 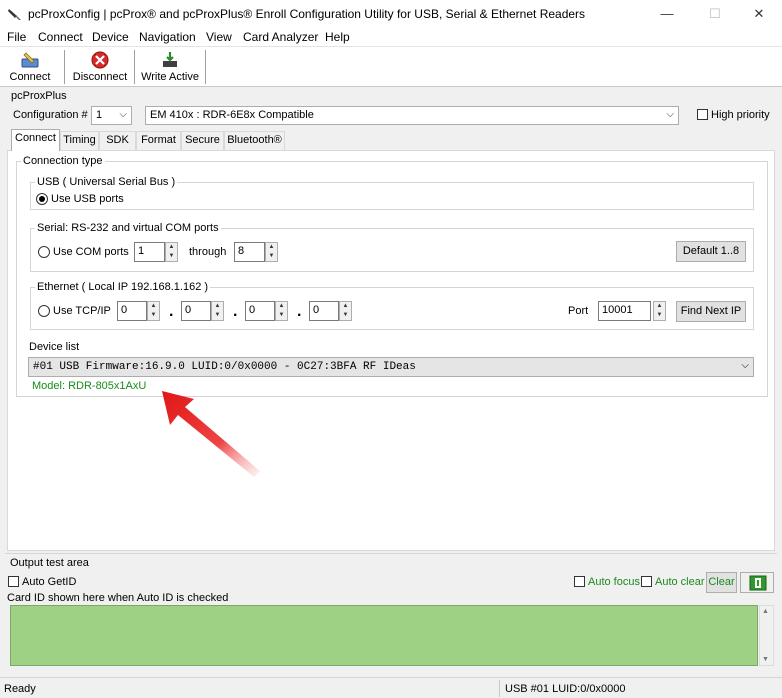 I want to click on disconnect-label: Disconnect, so click(x=100, y=77).